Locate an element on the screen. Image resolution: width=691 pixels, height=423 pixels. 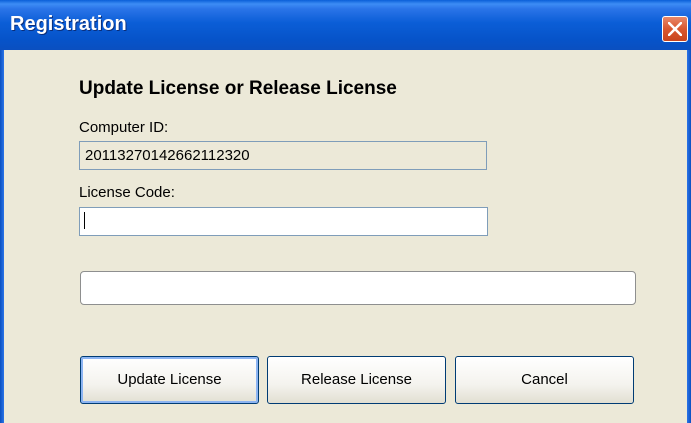
window-frame-left is located at coordinates (2, 236).